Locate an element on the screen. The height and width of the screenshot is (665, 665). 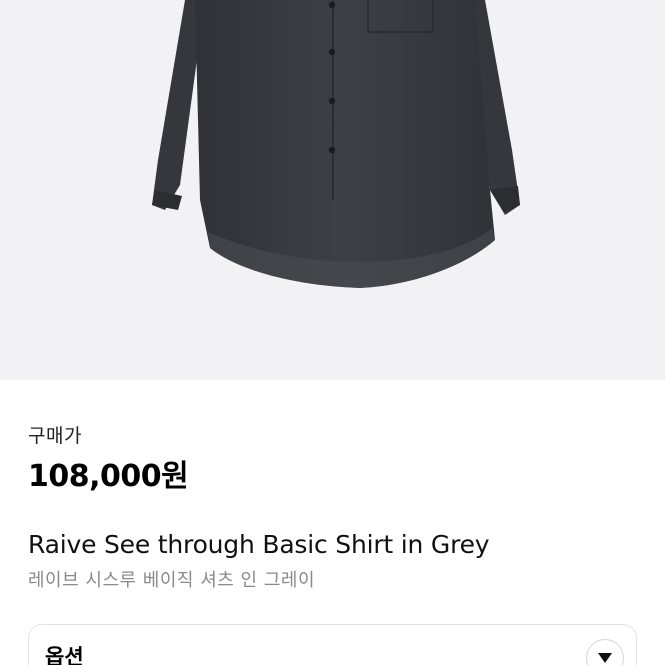
product-title-ko: 레이브 시스루 베이직 셔츠 인 그레이 is located at coordinates (172, 580).